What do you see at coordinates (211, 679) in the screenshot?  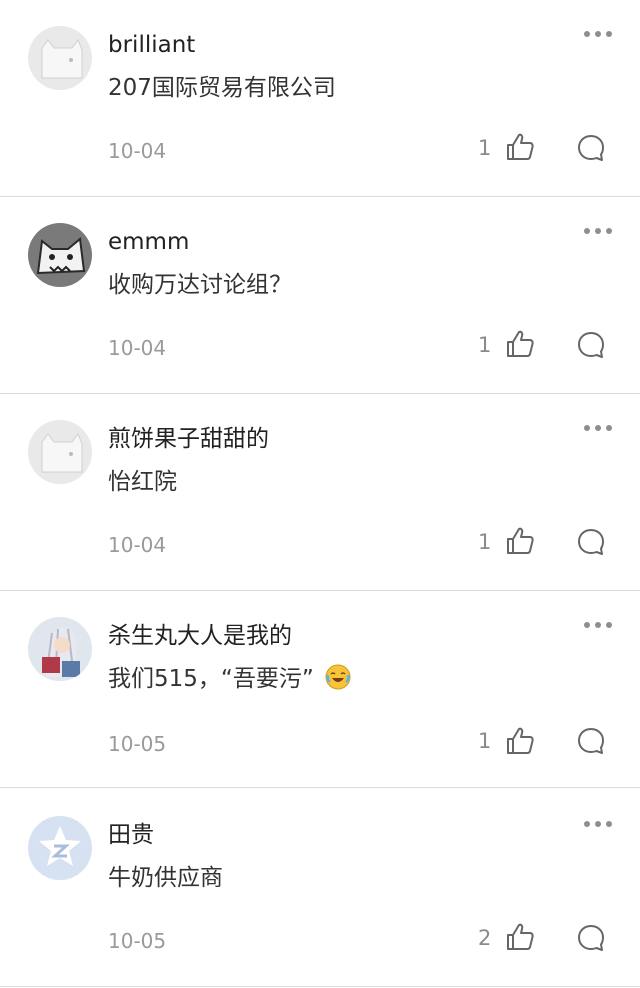 I see `comment-text-content: 我们515，“吾要污”` at bounding box center [211, 679].